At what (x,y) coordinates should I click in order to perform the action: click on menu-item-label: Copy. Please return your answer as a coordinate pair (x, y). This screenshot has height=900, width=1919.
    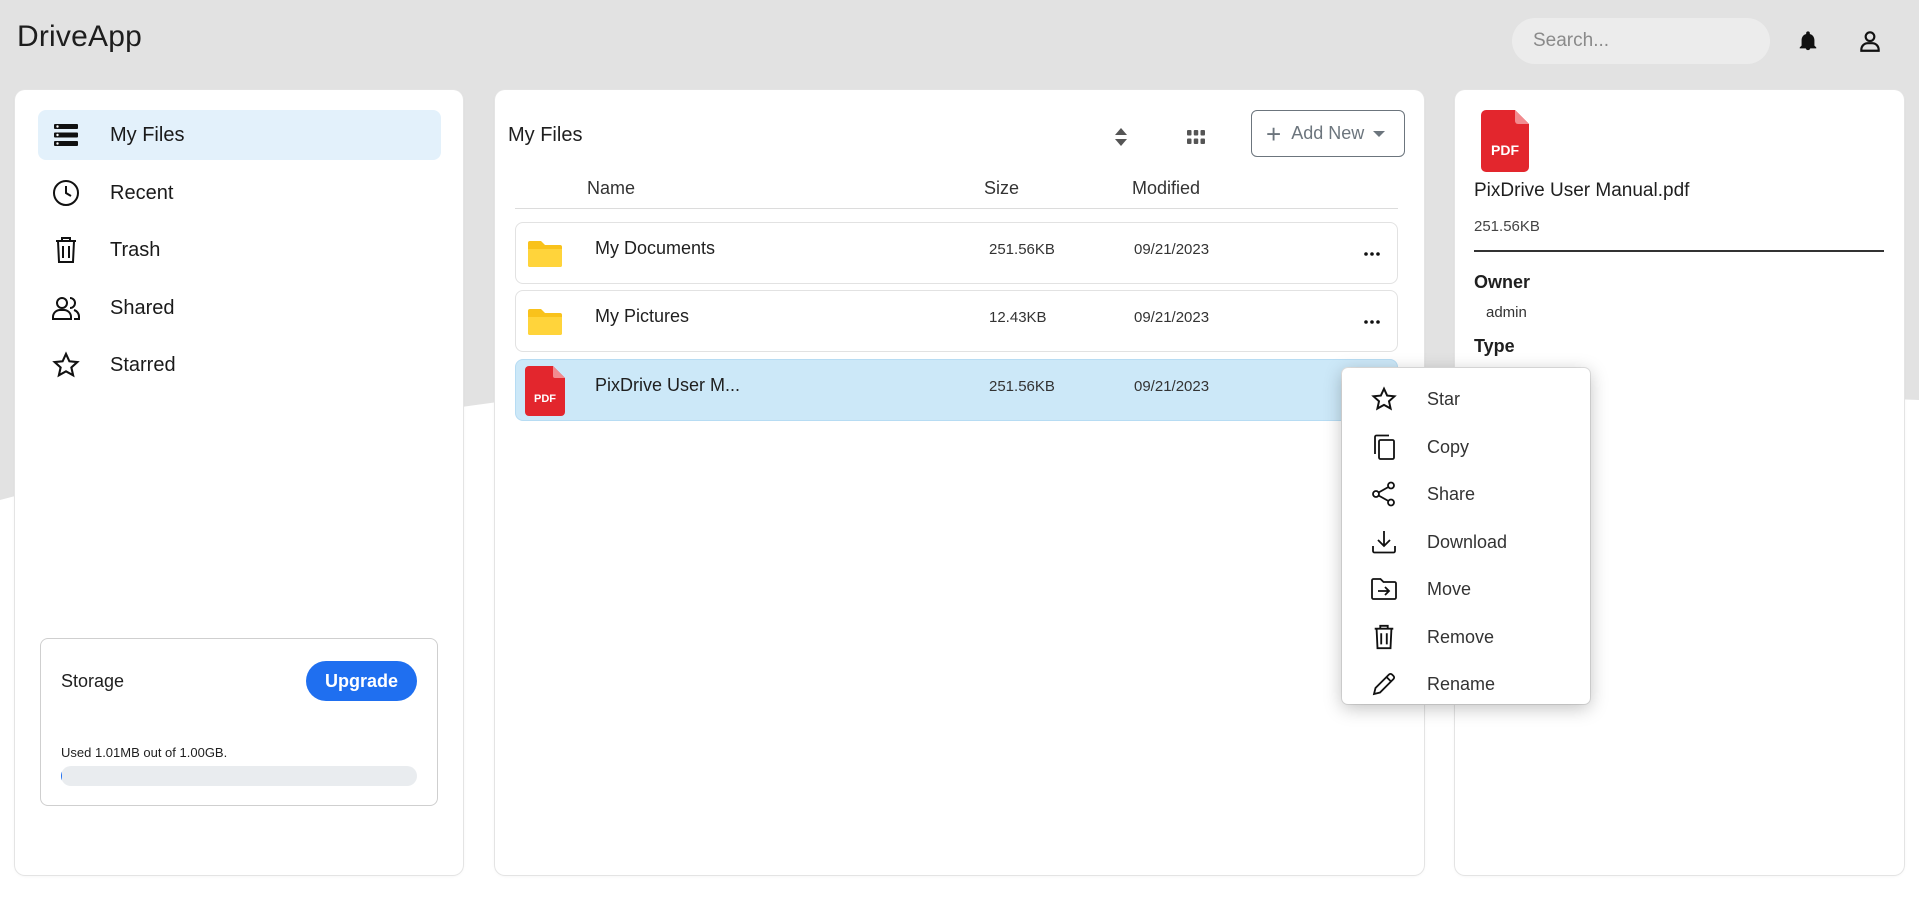
    Looking at the image, I should click on (1448, 446).